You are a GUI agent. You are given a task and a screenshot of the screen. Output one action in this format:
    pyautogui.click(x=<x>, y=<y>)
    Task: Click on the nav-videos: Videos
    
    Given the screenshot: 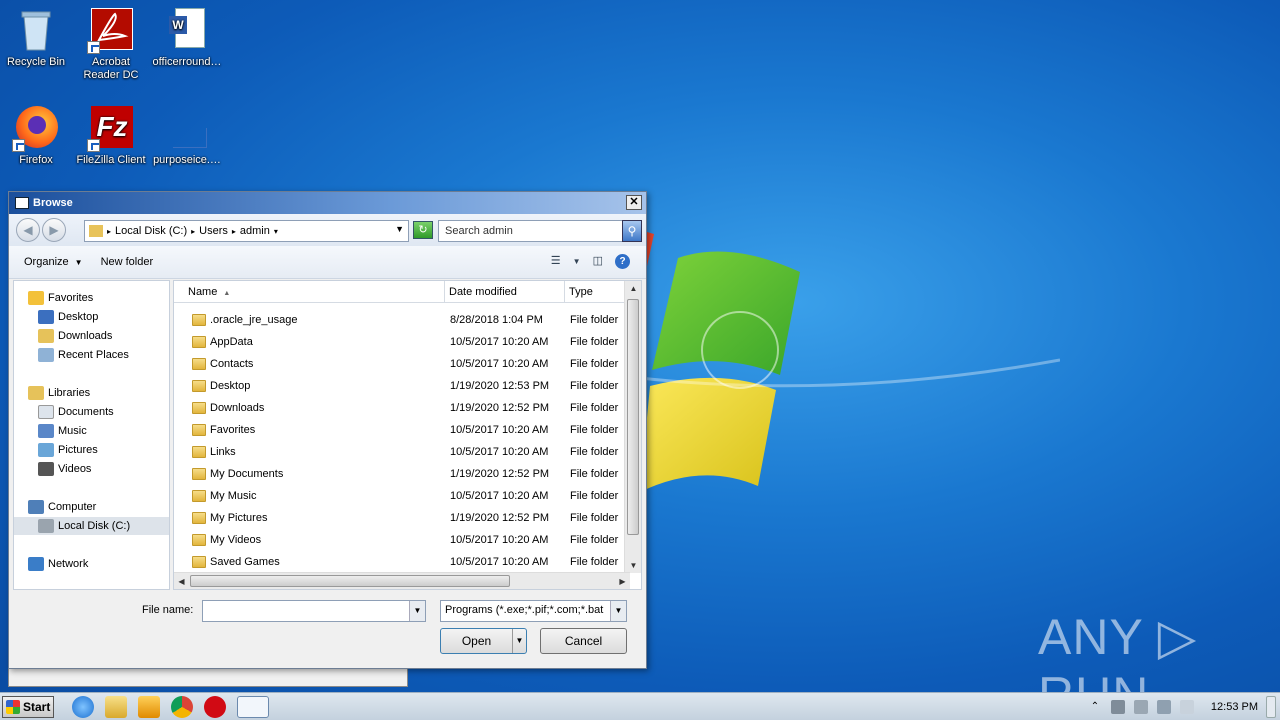 What is the action you would take?
    pyautogui.click(x=64, y=469)
    